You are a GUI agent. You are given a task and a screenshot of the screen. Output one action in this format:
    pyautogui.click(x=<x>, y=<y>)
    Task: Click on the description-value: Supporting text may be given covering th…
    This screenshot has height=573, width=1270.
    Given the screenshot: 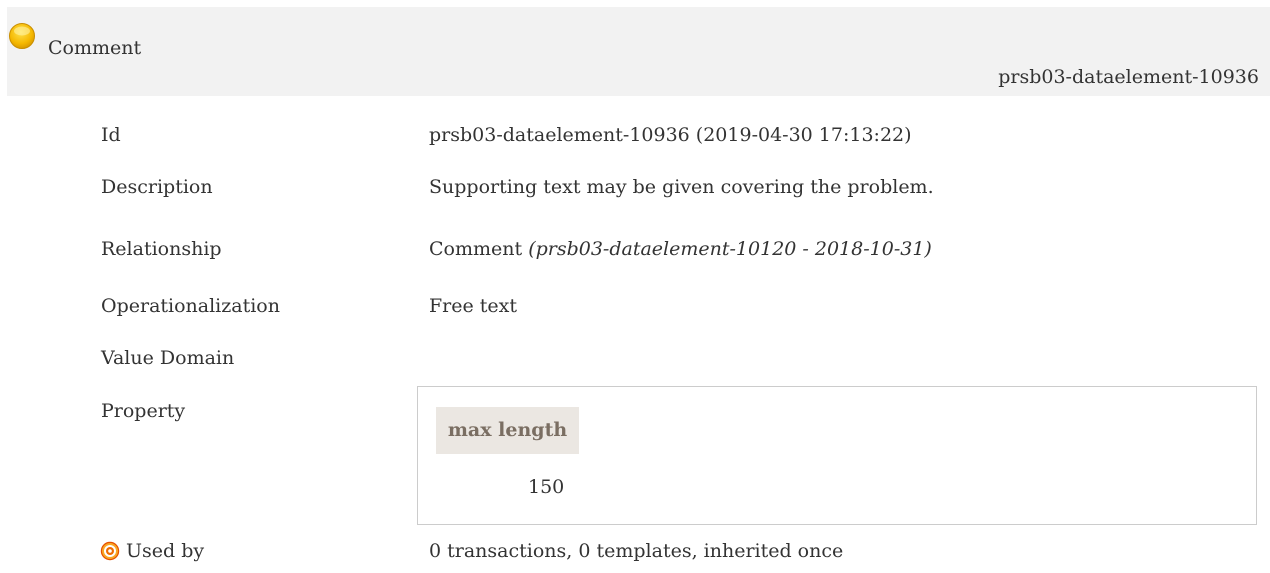 What is the action you would take?
    pyautogui.click(x=681, y=187)
    